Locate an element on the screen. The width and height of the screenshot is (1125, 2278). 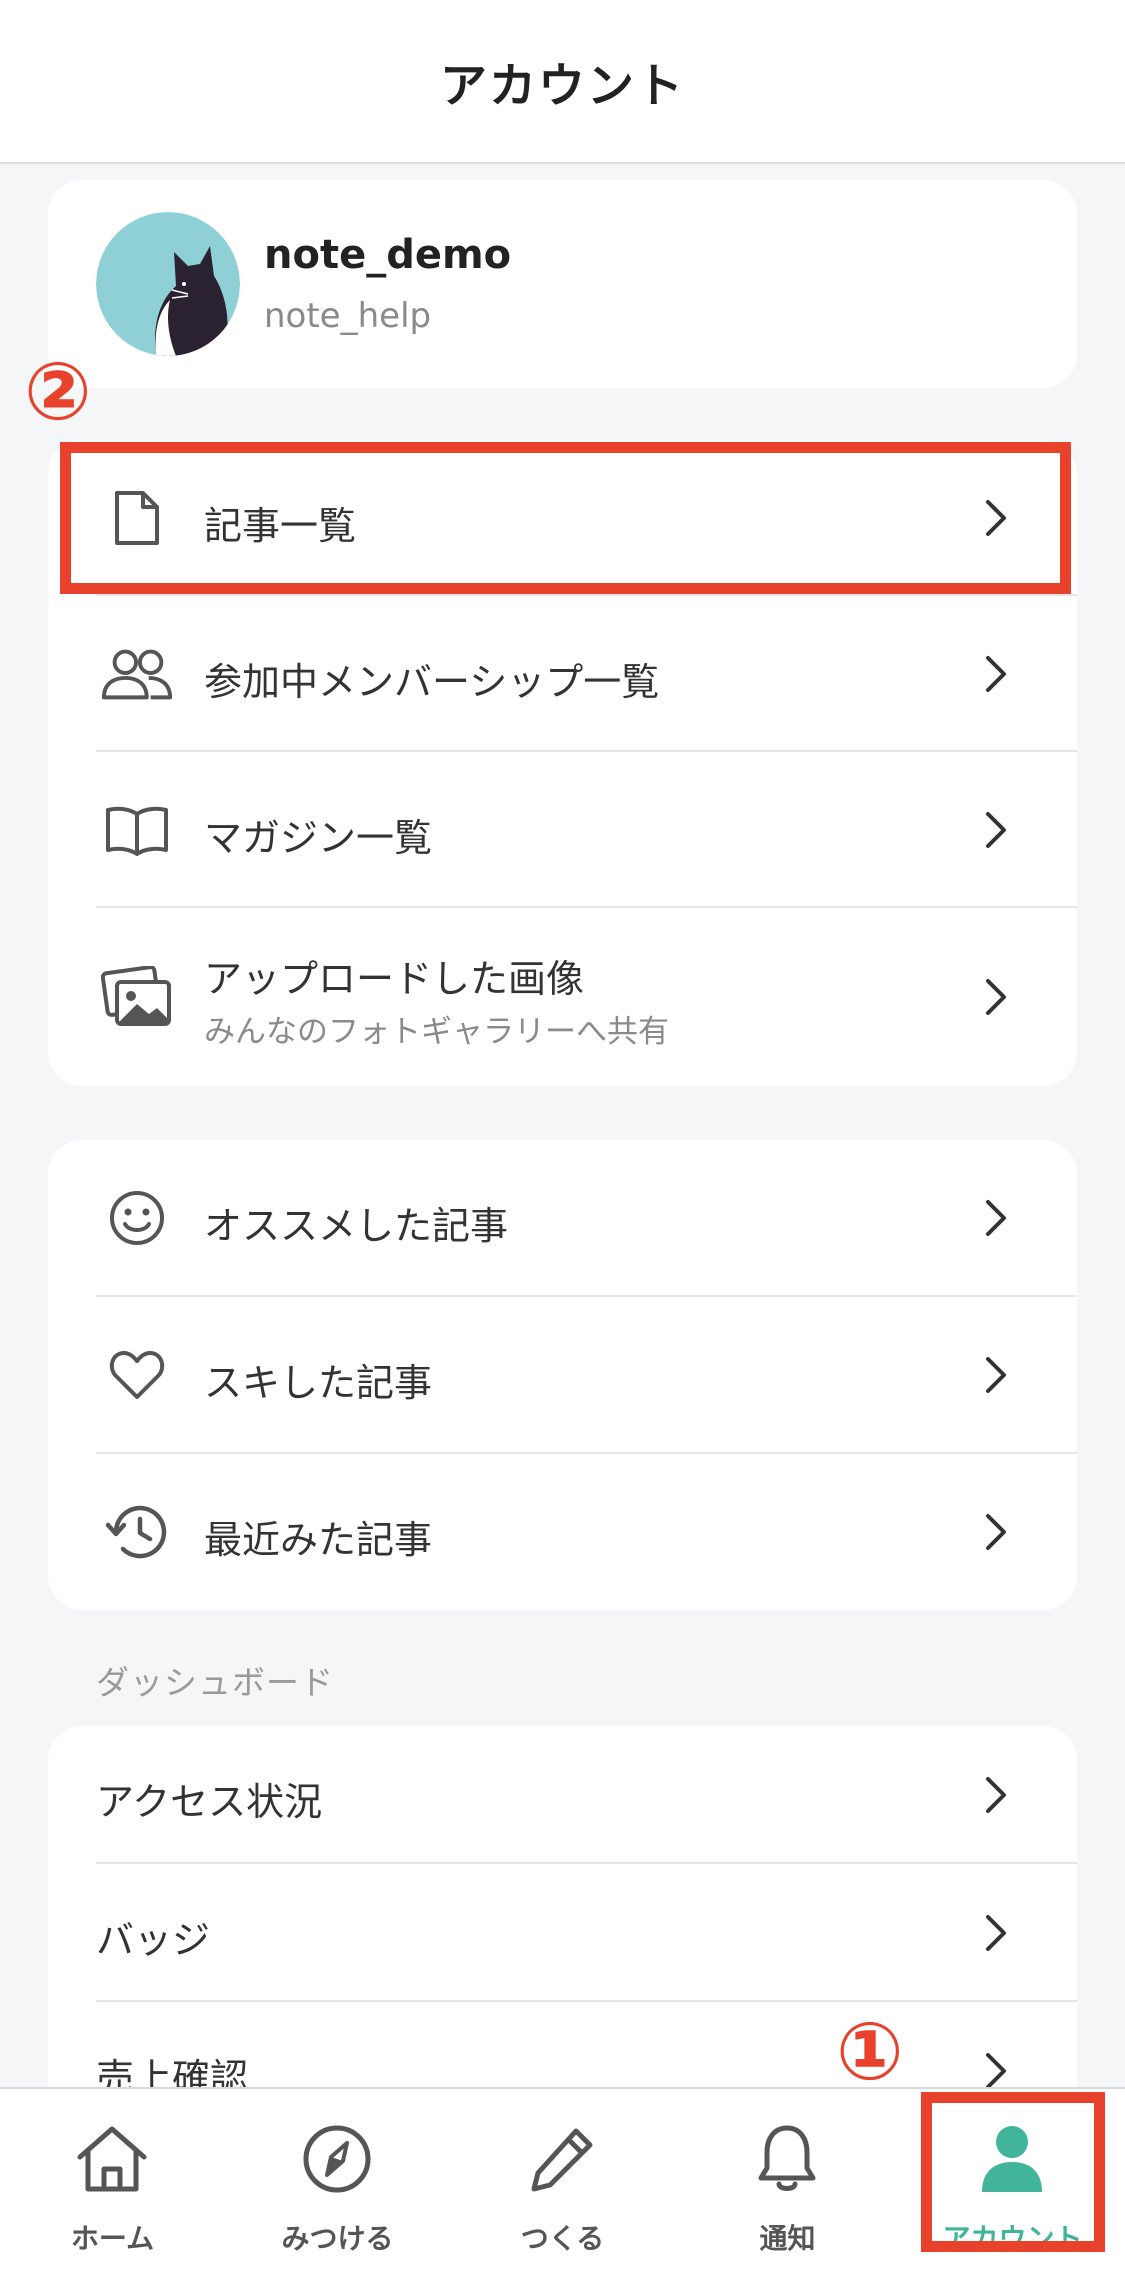
menu-label: 参加中メンバーシップ一覧 is located at coordinates (432, 682).